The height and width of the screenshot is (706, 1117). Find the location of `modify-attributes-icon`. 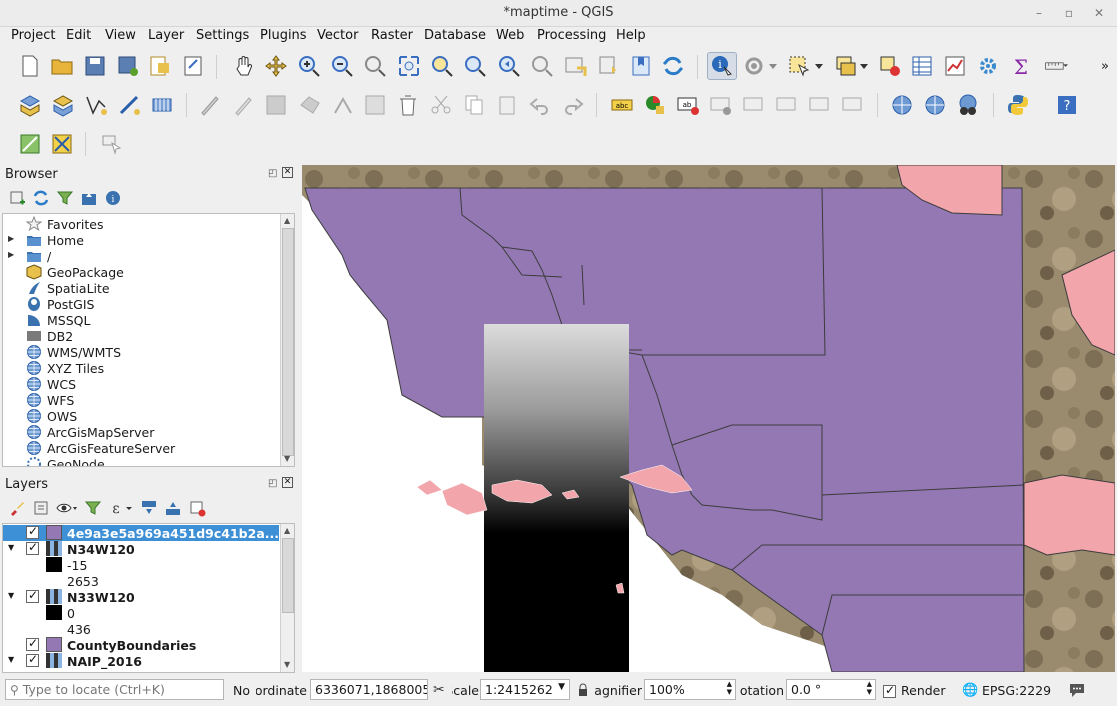

modify-attributes-icon is located at coordinates (375, 105).